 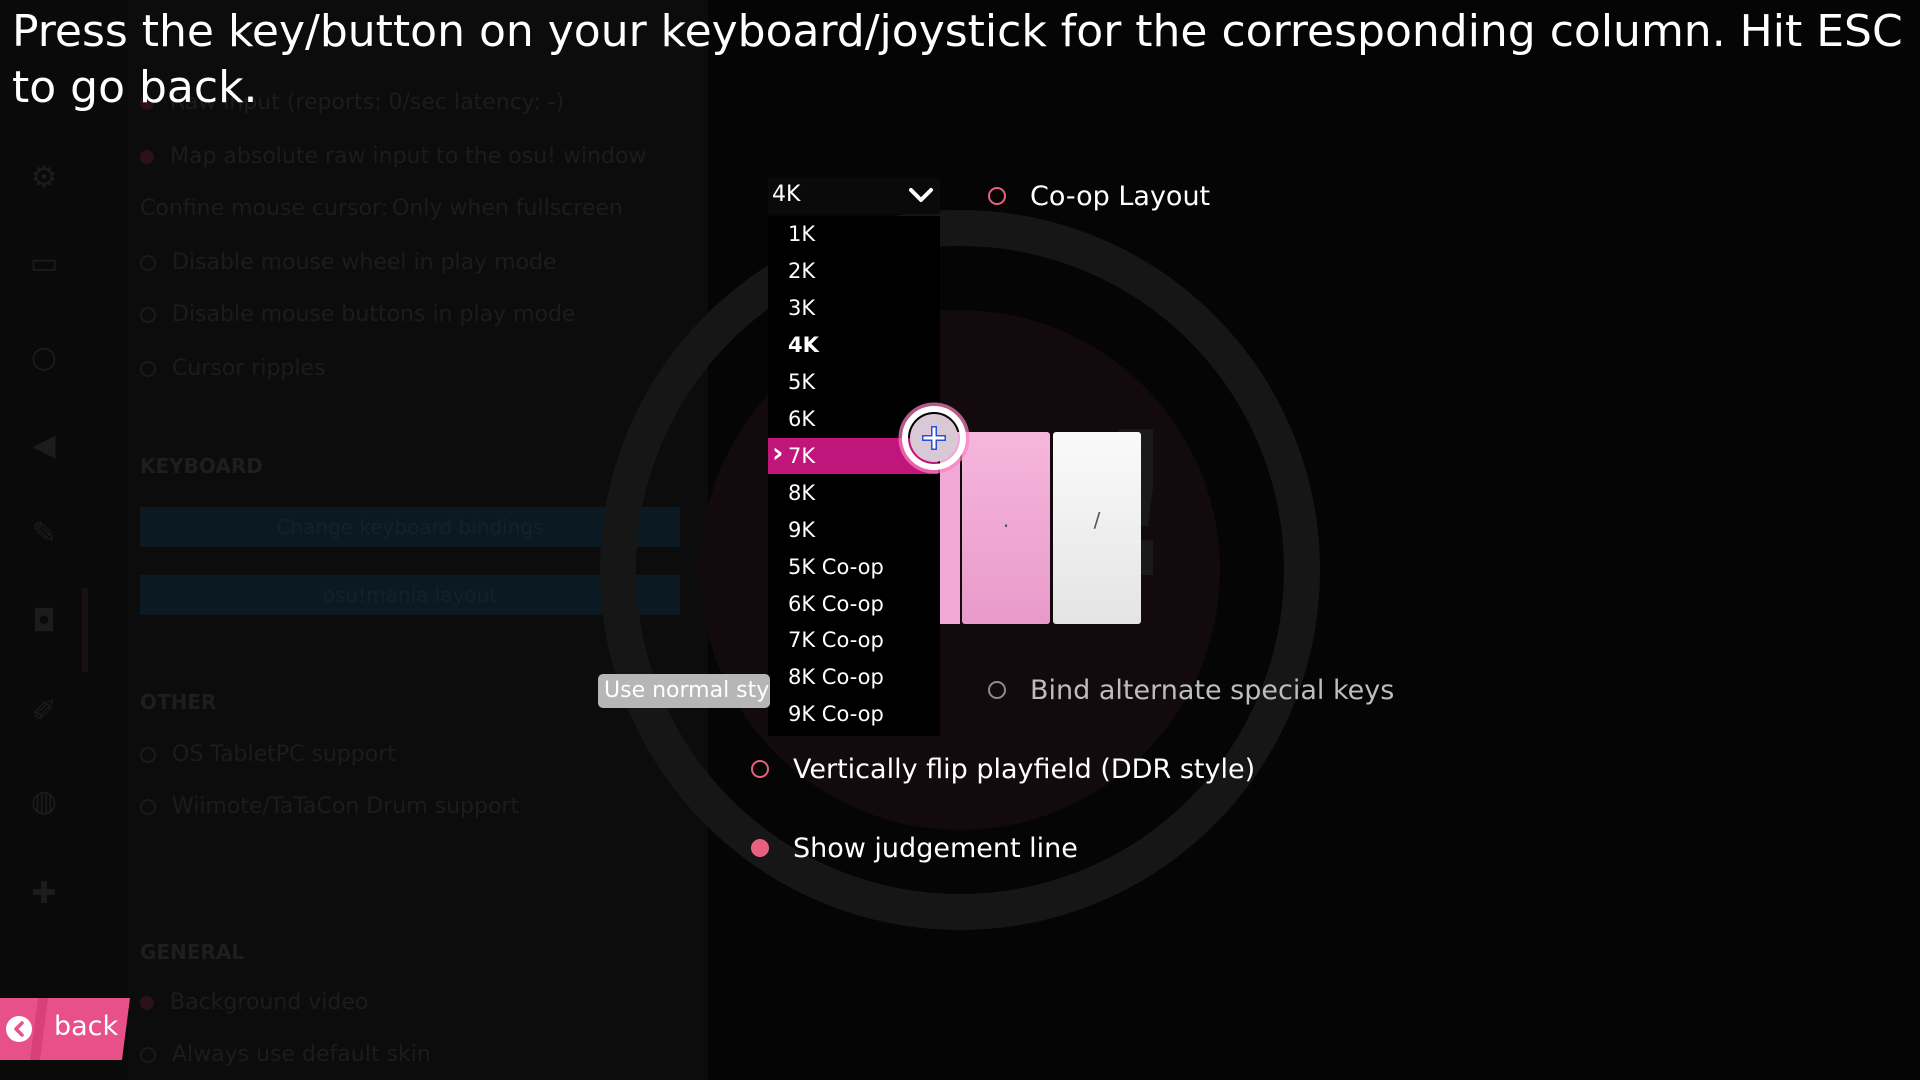 I want to click on bg-tablet-support: OS TabletPC support, so click(x=268, y=754).